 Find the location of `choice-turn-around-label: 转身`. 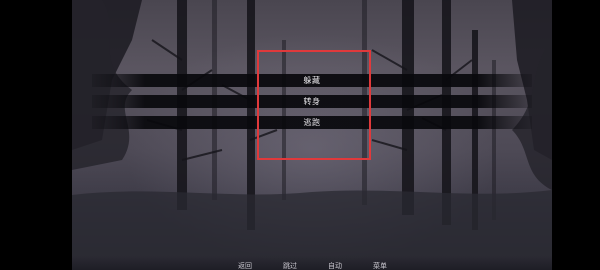

choice-turn-around-label: 转身 is located at coordinates (312, 101).